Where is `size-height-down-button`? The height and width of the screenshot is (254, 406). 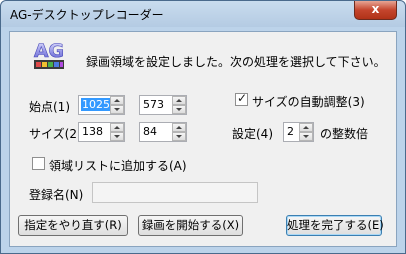 size-height-down-button is located at coordinates (179, 136).